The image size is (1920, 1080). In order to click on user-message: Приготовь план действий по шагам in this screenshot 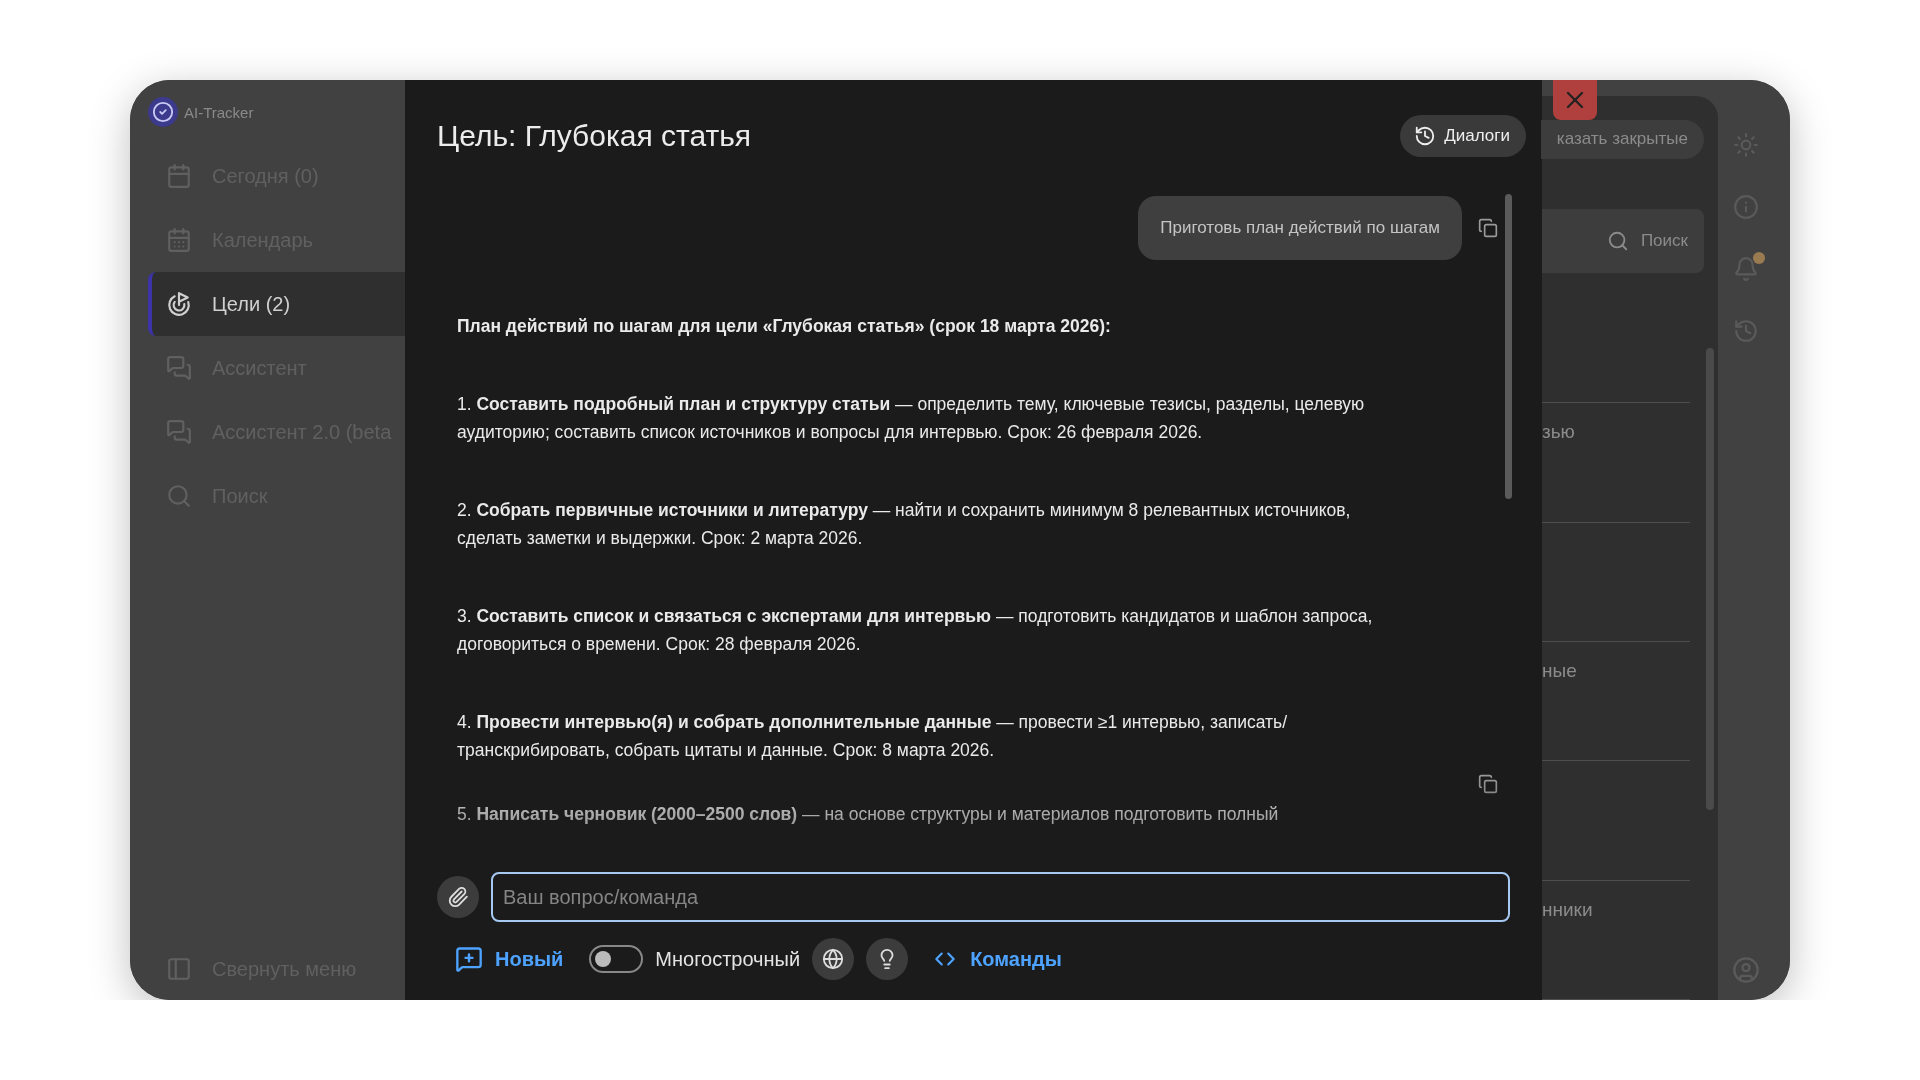, I will do `click(1300, 228)`.